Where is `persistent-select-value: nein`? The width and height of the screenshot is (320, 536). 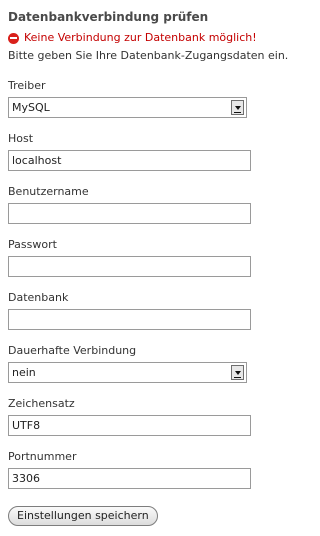
persistent-select-value: nein is located at coordinates (24, 372).